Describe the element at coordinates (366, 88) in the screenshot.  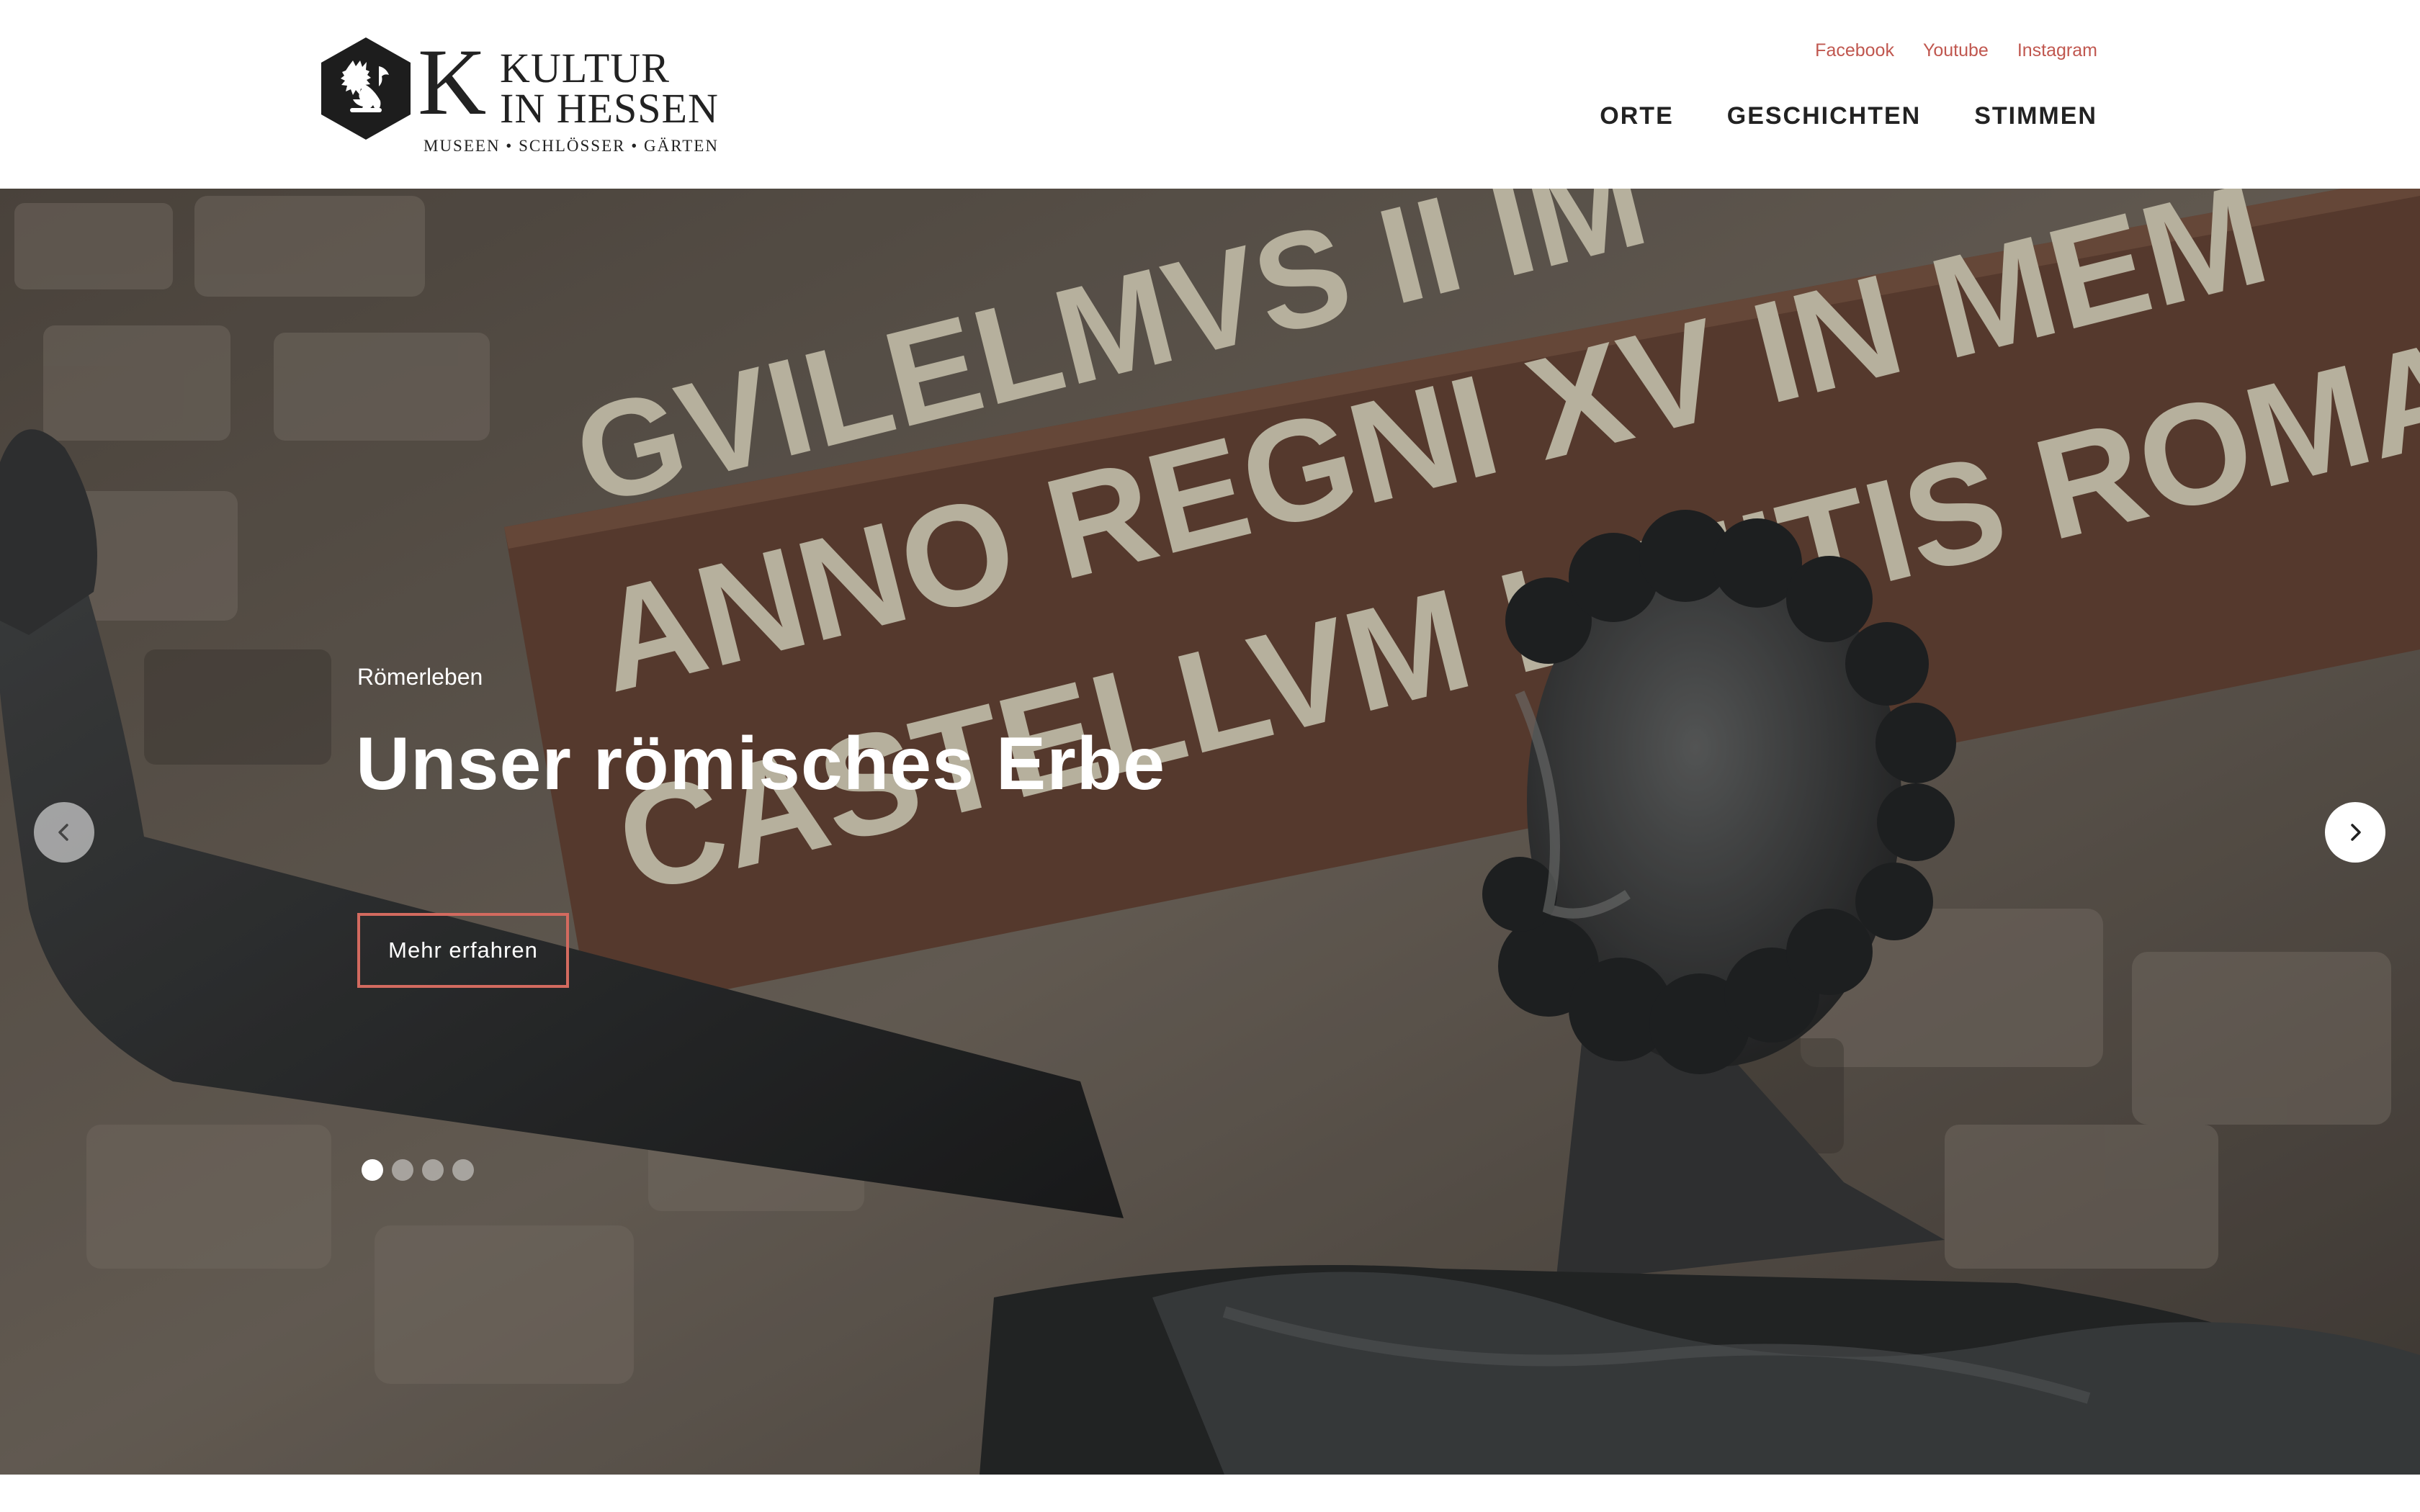
I see `lion-icon` at that location.